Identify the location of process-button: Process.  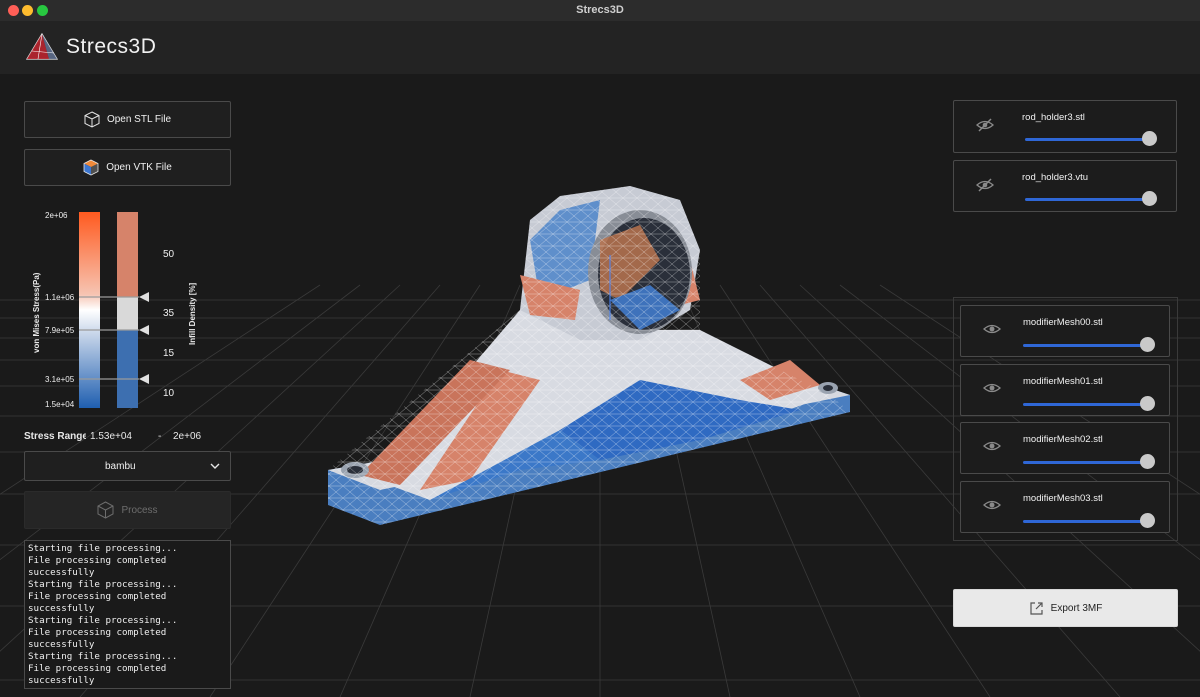
(127, 510).